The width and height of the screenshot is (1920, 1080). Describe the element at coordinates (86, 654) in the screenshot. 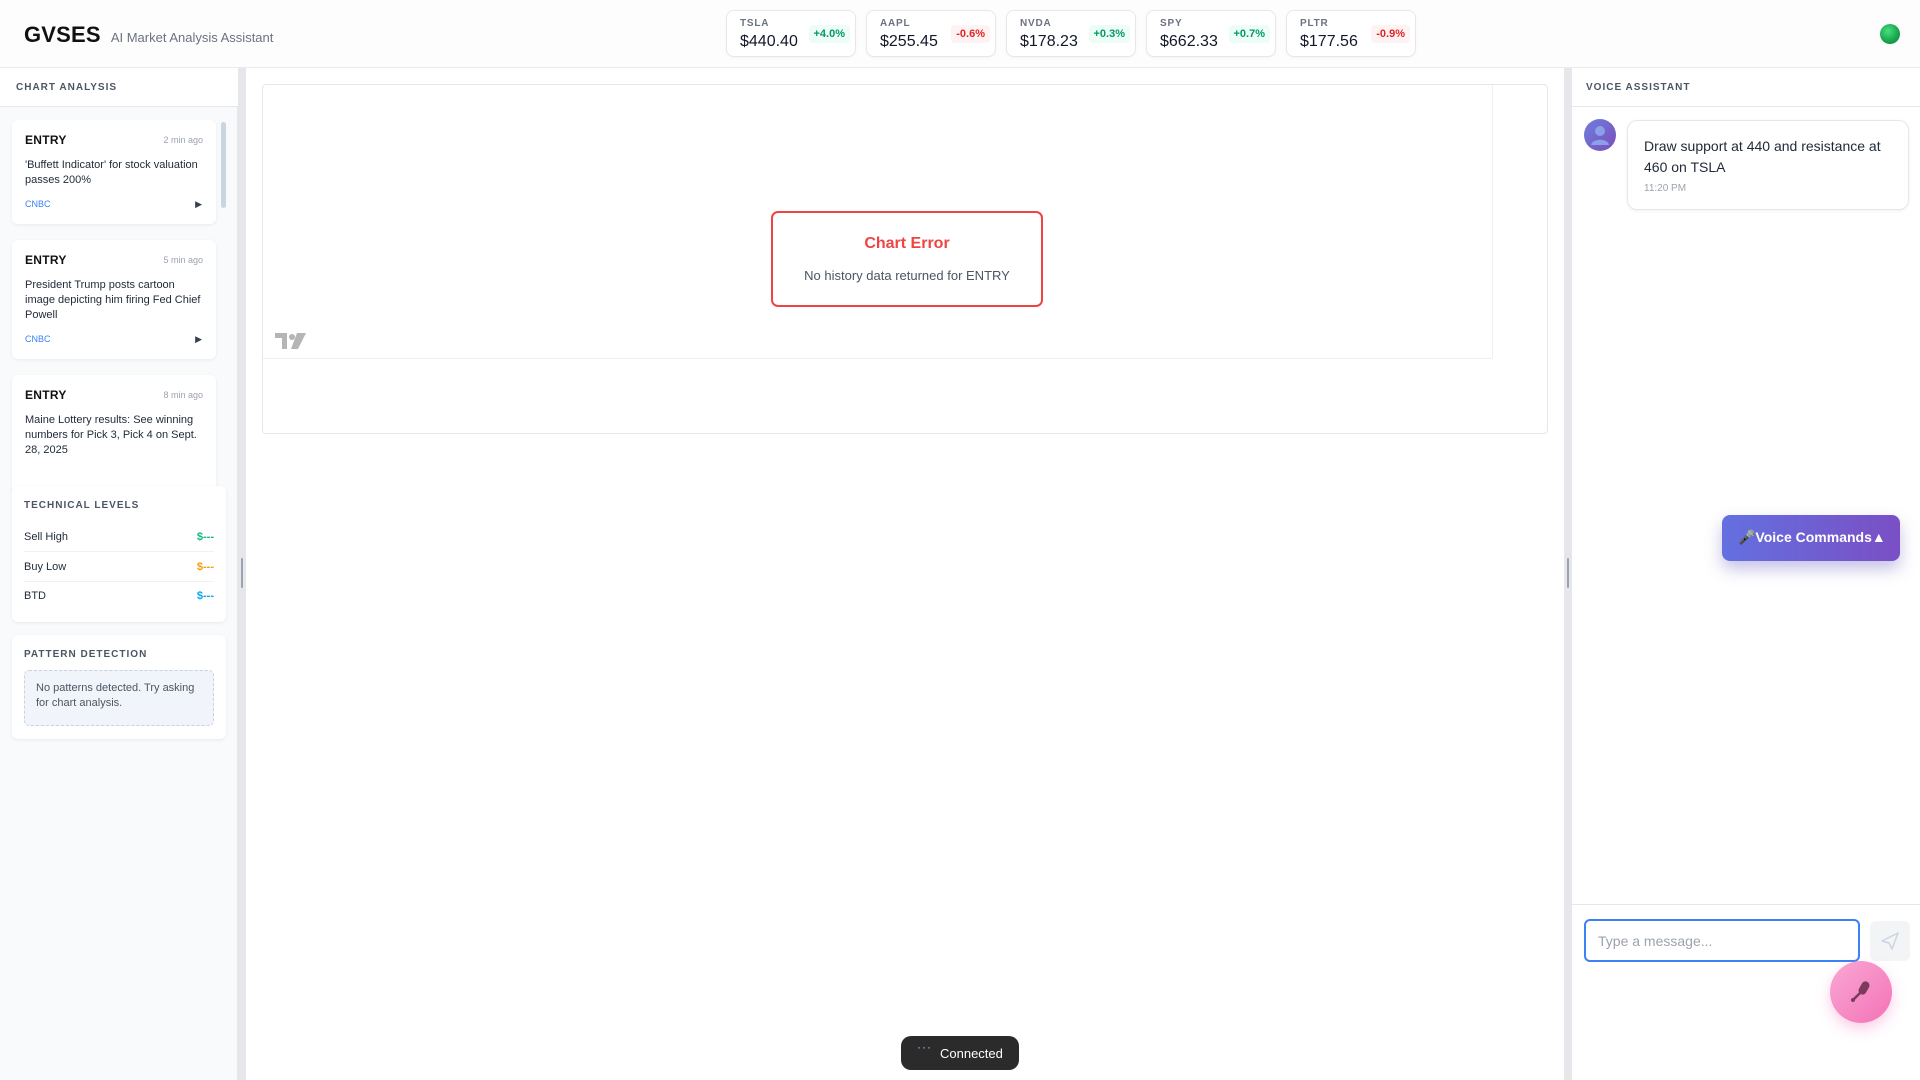

I see `pattern-detection-title: PATTERN DETECTION` at that location.